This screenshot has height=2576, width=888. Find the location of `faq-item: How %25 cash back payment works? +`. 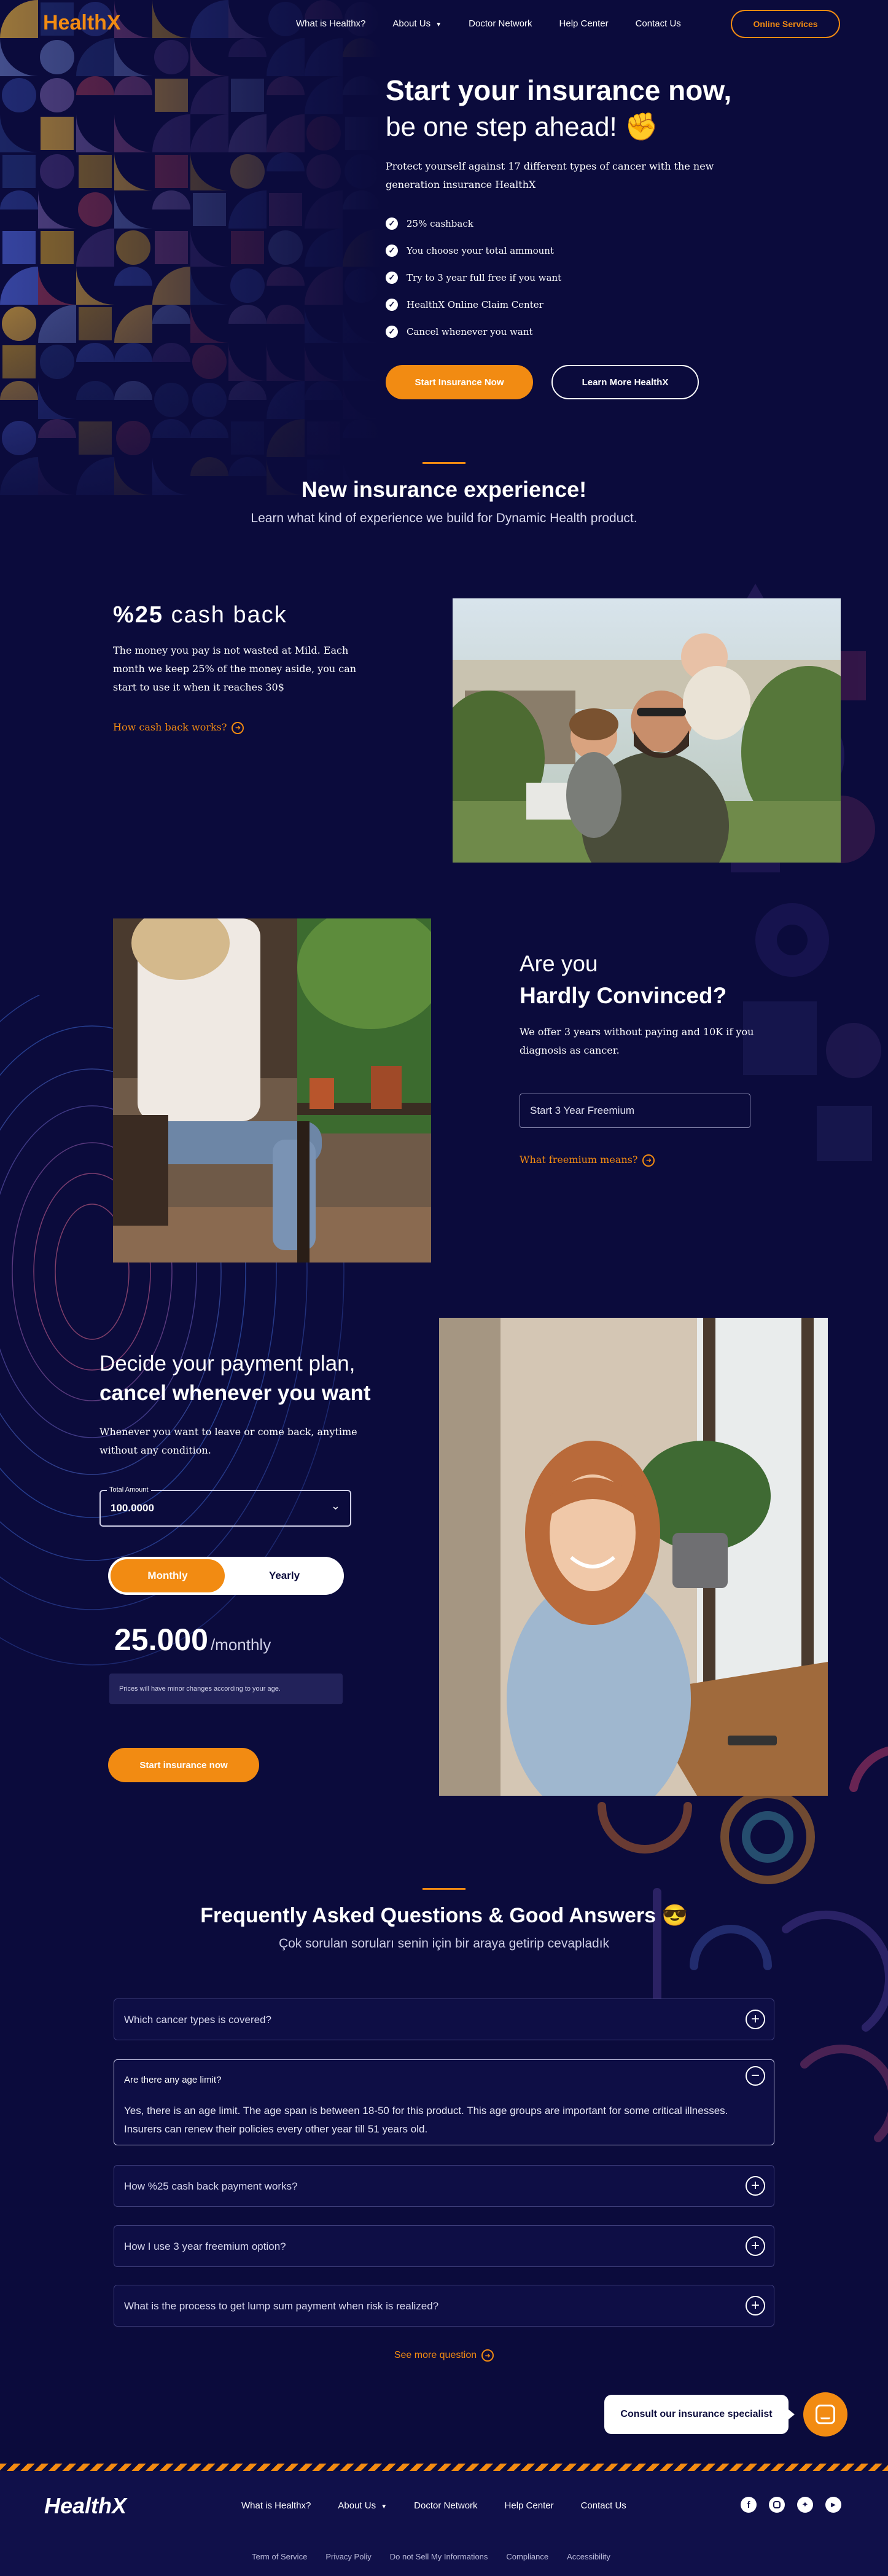

faq-item: How %25 cash back payment works? + is located at coordinates (444, 2186).